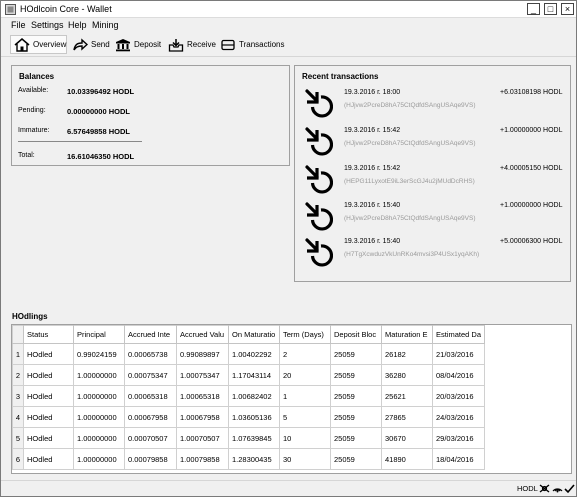 The height and width of the screenshot is (497, 577). Describe the element at coordinates (550, 9) in the screenshot. I see `maximize-button: □` at that location.